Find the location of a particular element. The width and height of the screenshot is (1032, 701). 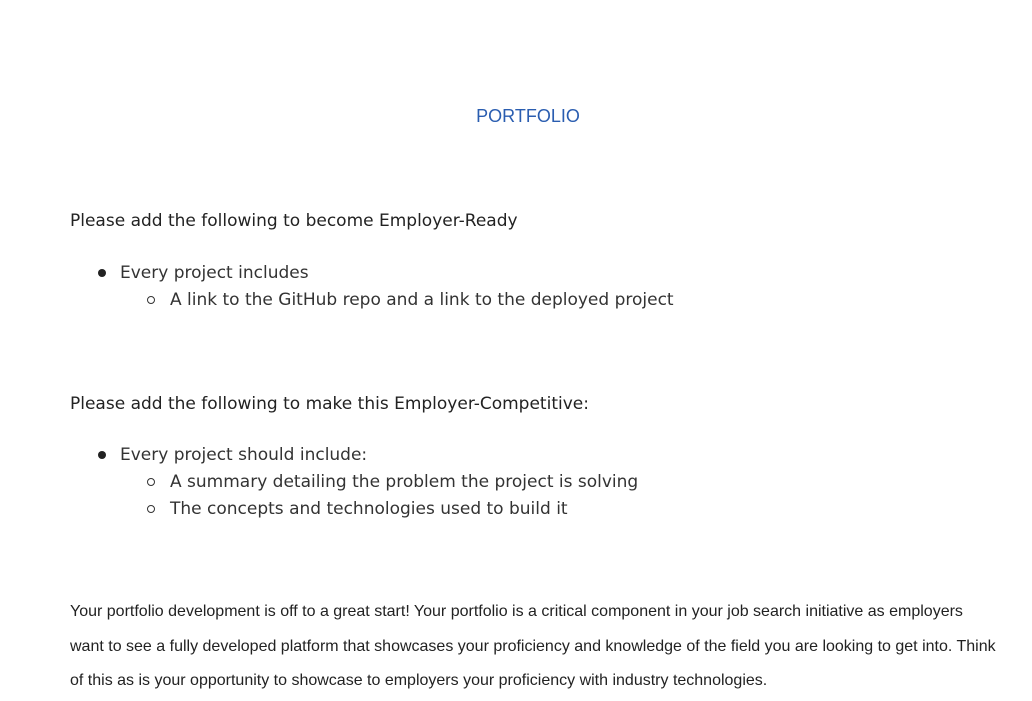

list-item-label: Every project includes is located at coordinates (214, 273).